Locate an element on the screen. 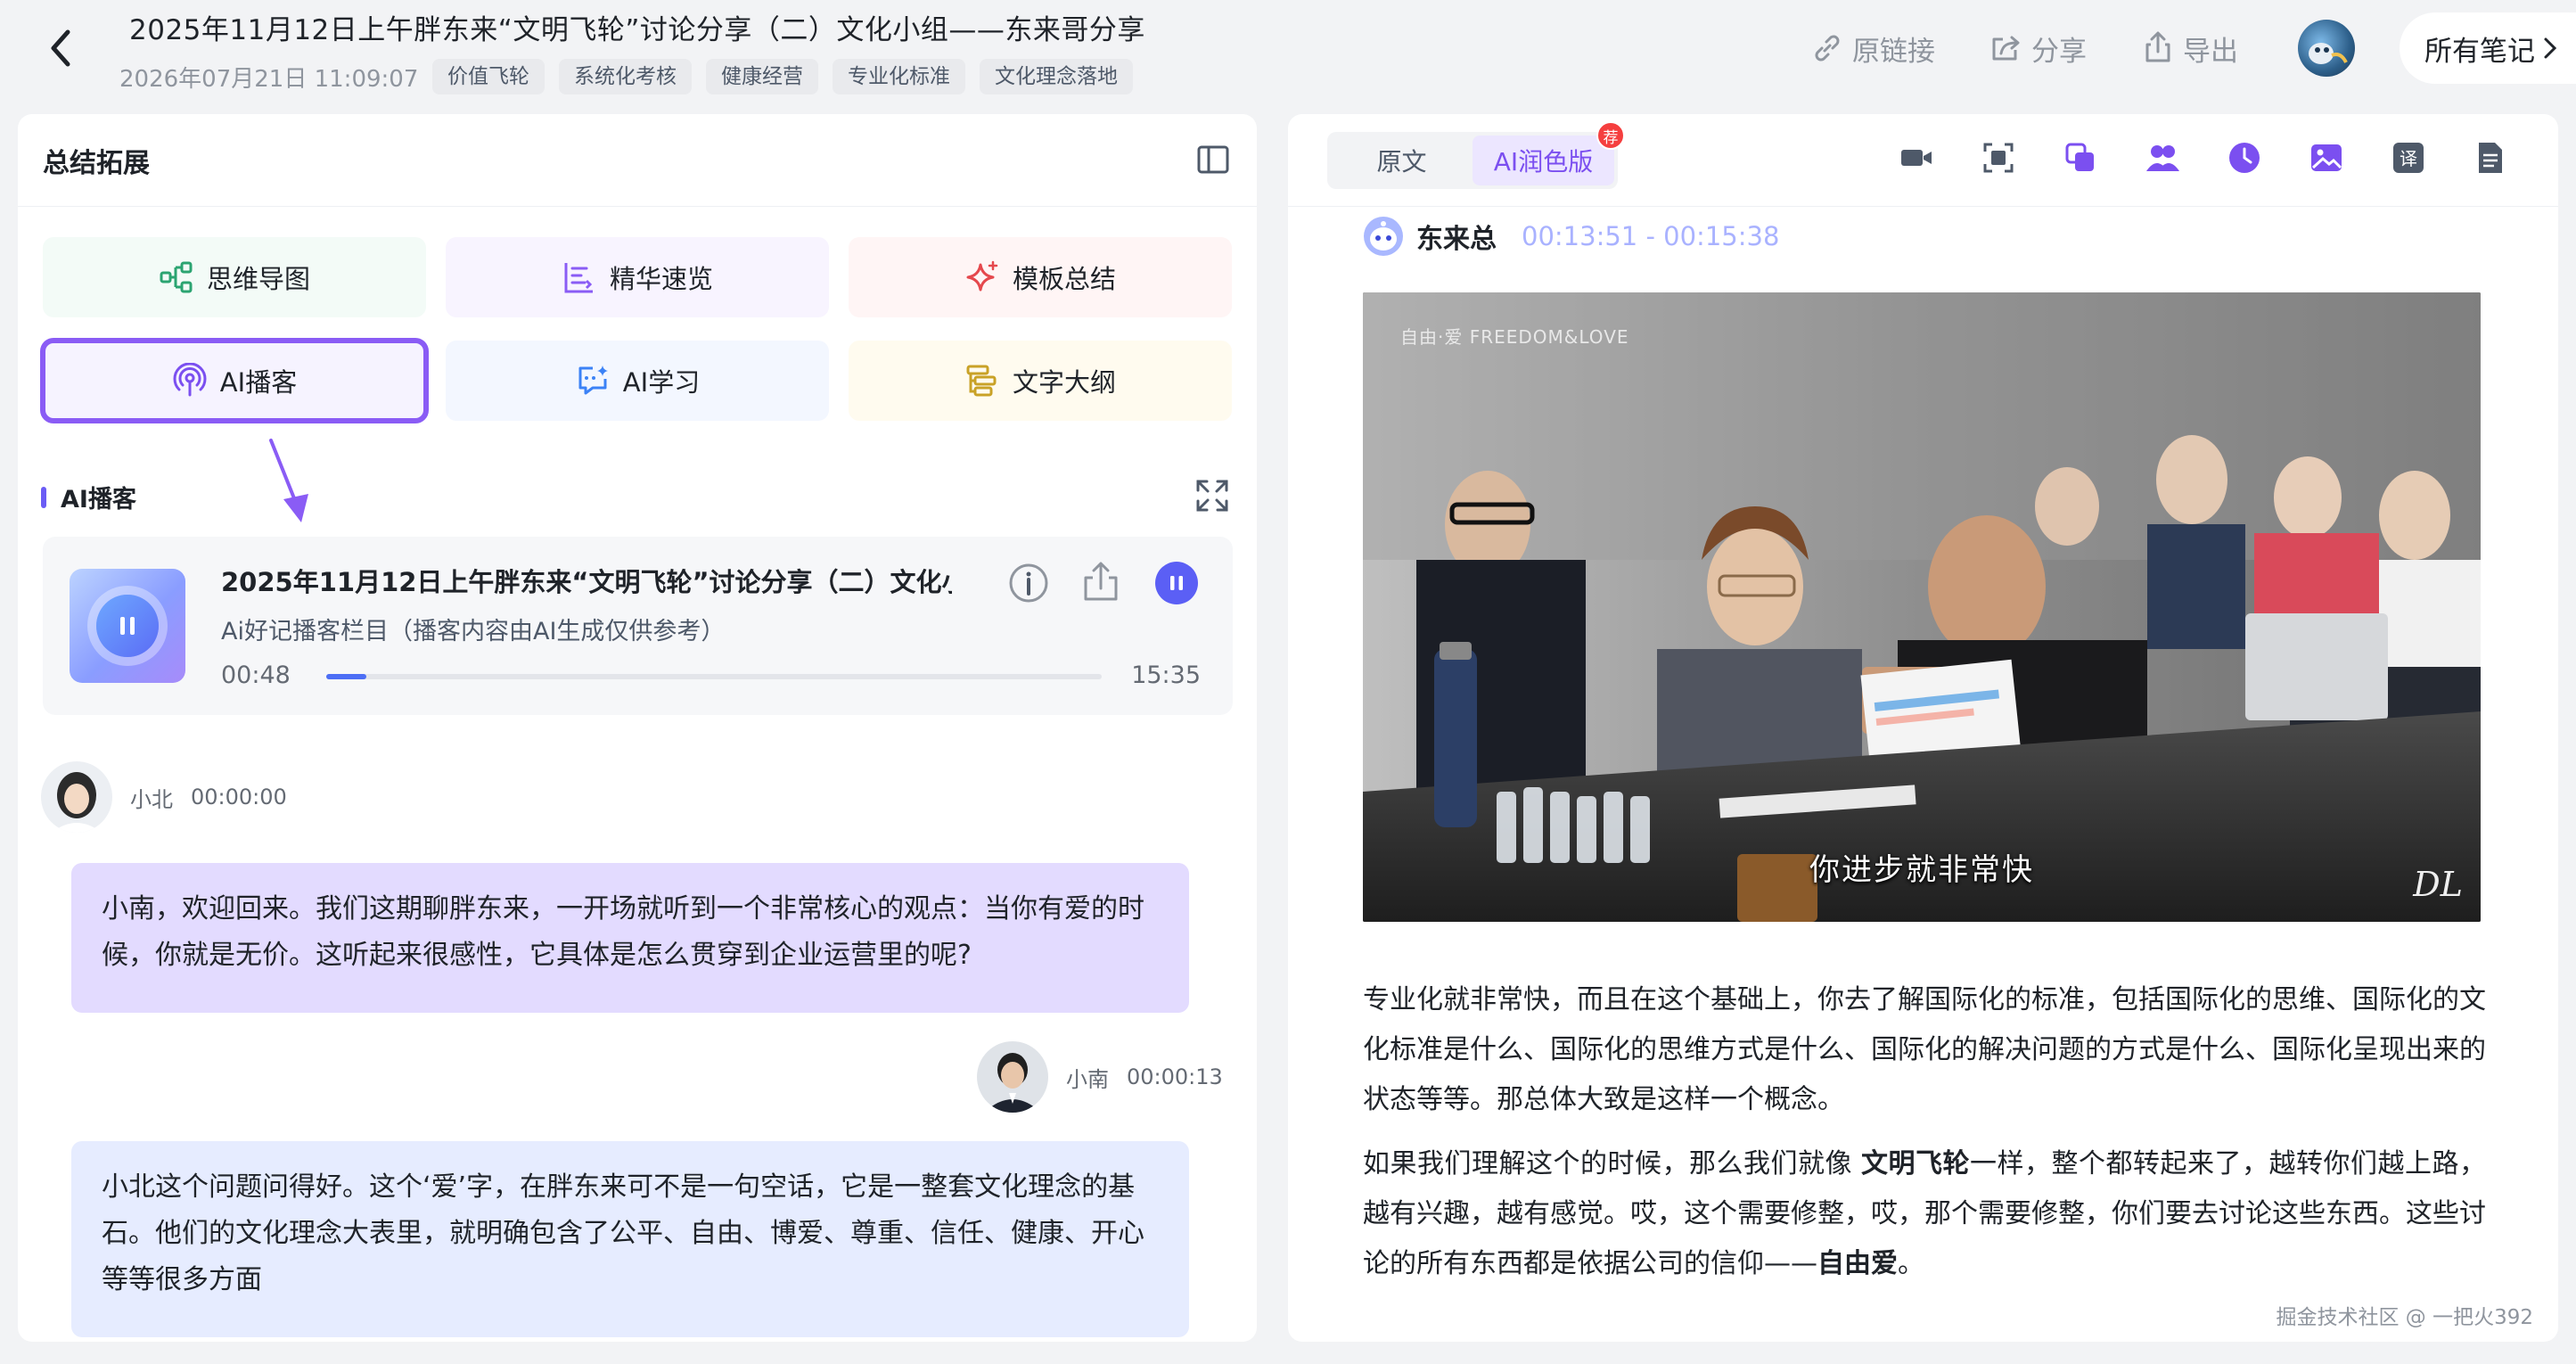 Image resolution: width=2576 pixels, height=1364 pixels. sparkle-icon is located at coordinates (982, 276).